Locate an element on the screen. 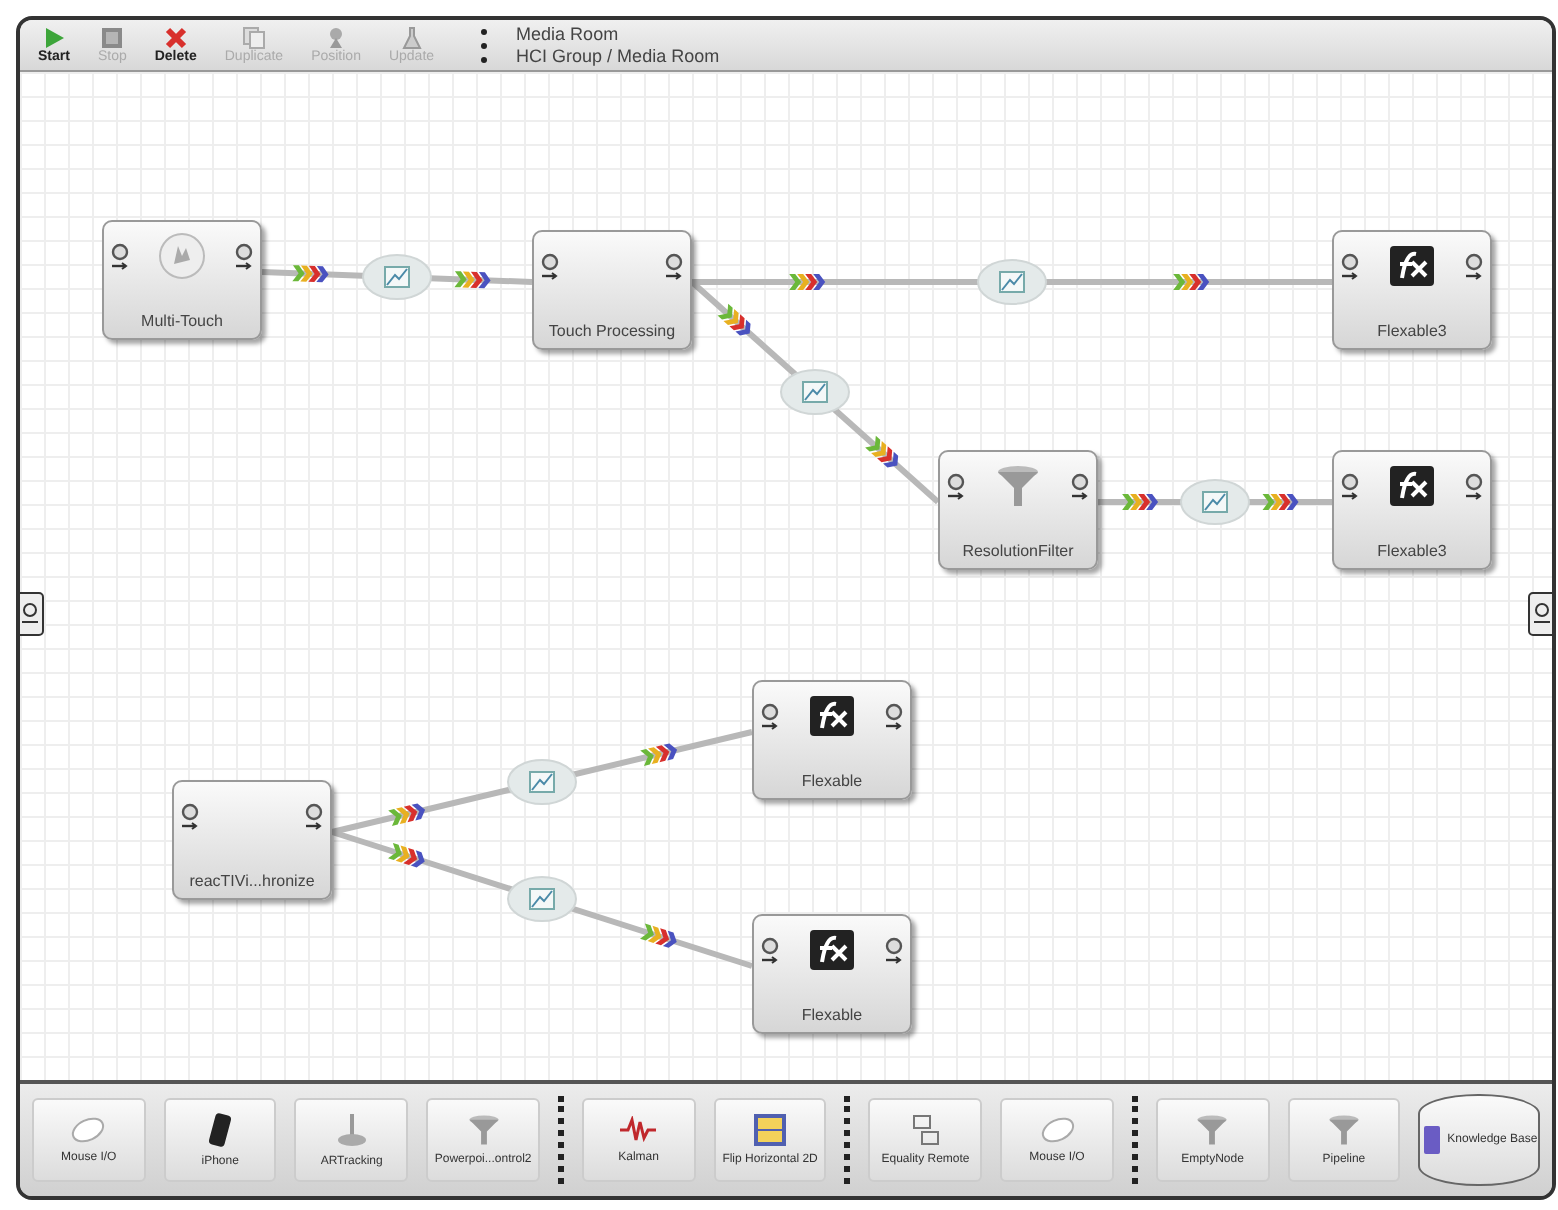 This screenshot has width=1558, height=1210. hand-icon is located at coordinates (182, 256).